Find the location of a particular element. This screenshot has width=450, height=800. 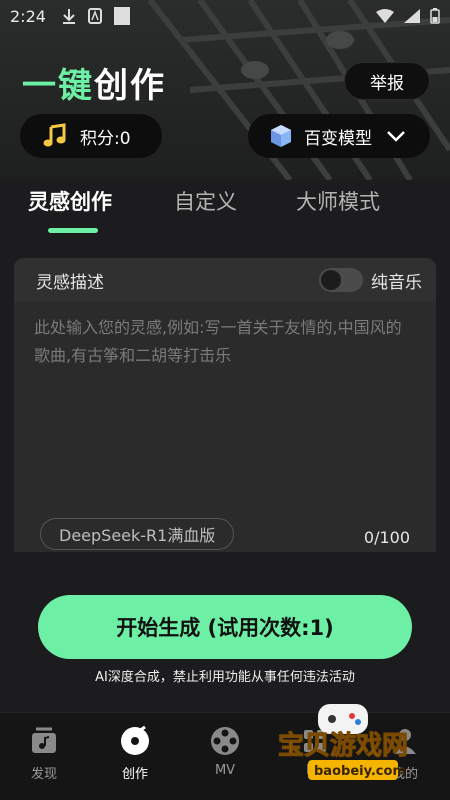

tab-custom: 自定义 is located at coordinates (205, 201).